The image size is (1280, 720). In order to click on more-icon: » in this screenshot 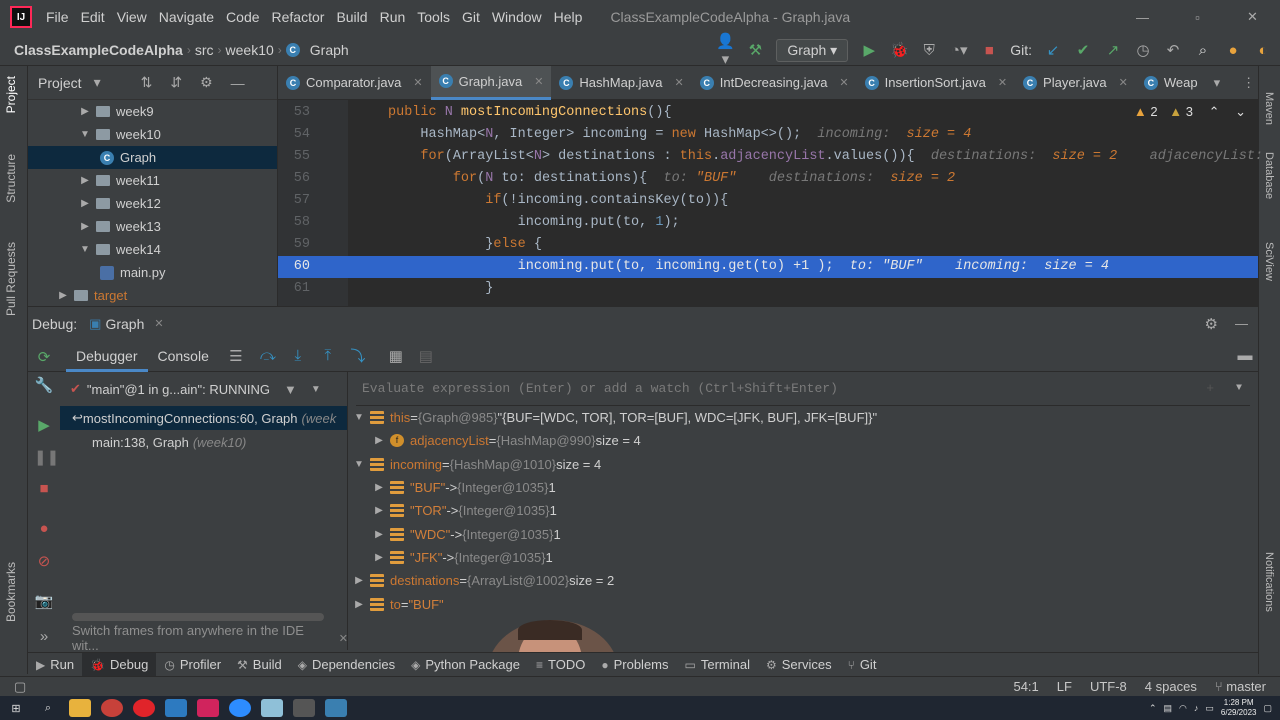, I will do `click(44, 638)`.